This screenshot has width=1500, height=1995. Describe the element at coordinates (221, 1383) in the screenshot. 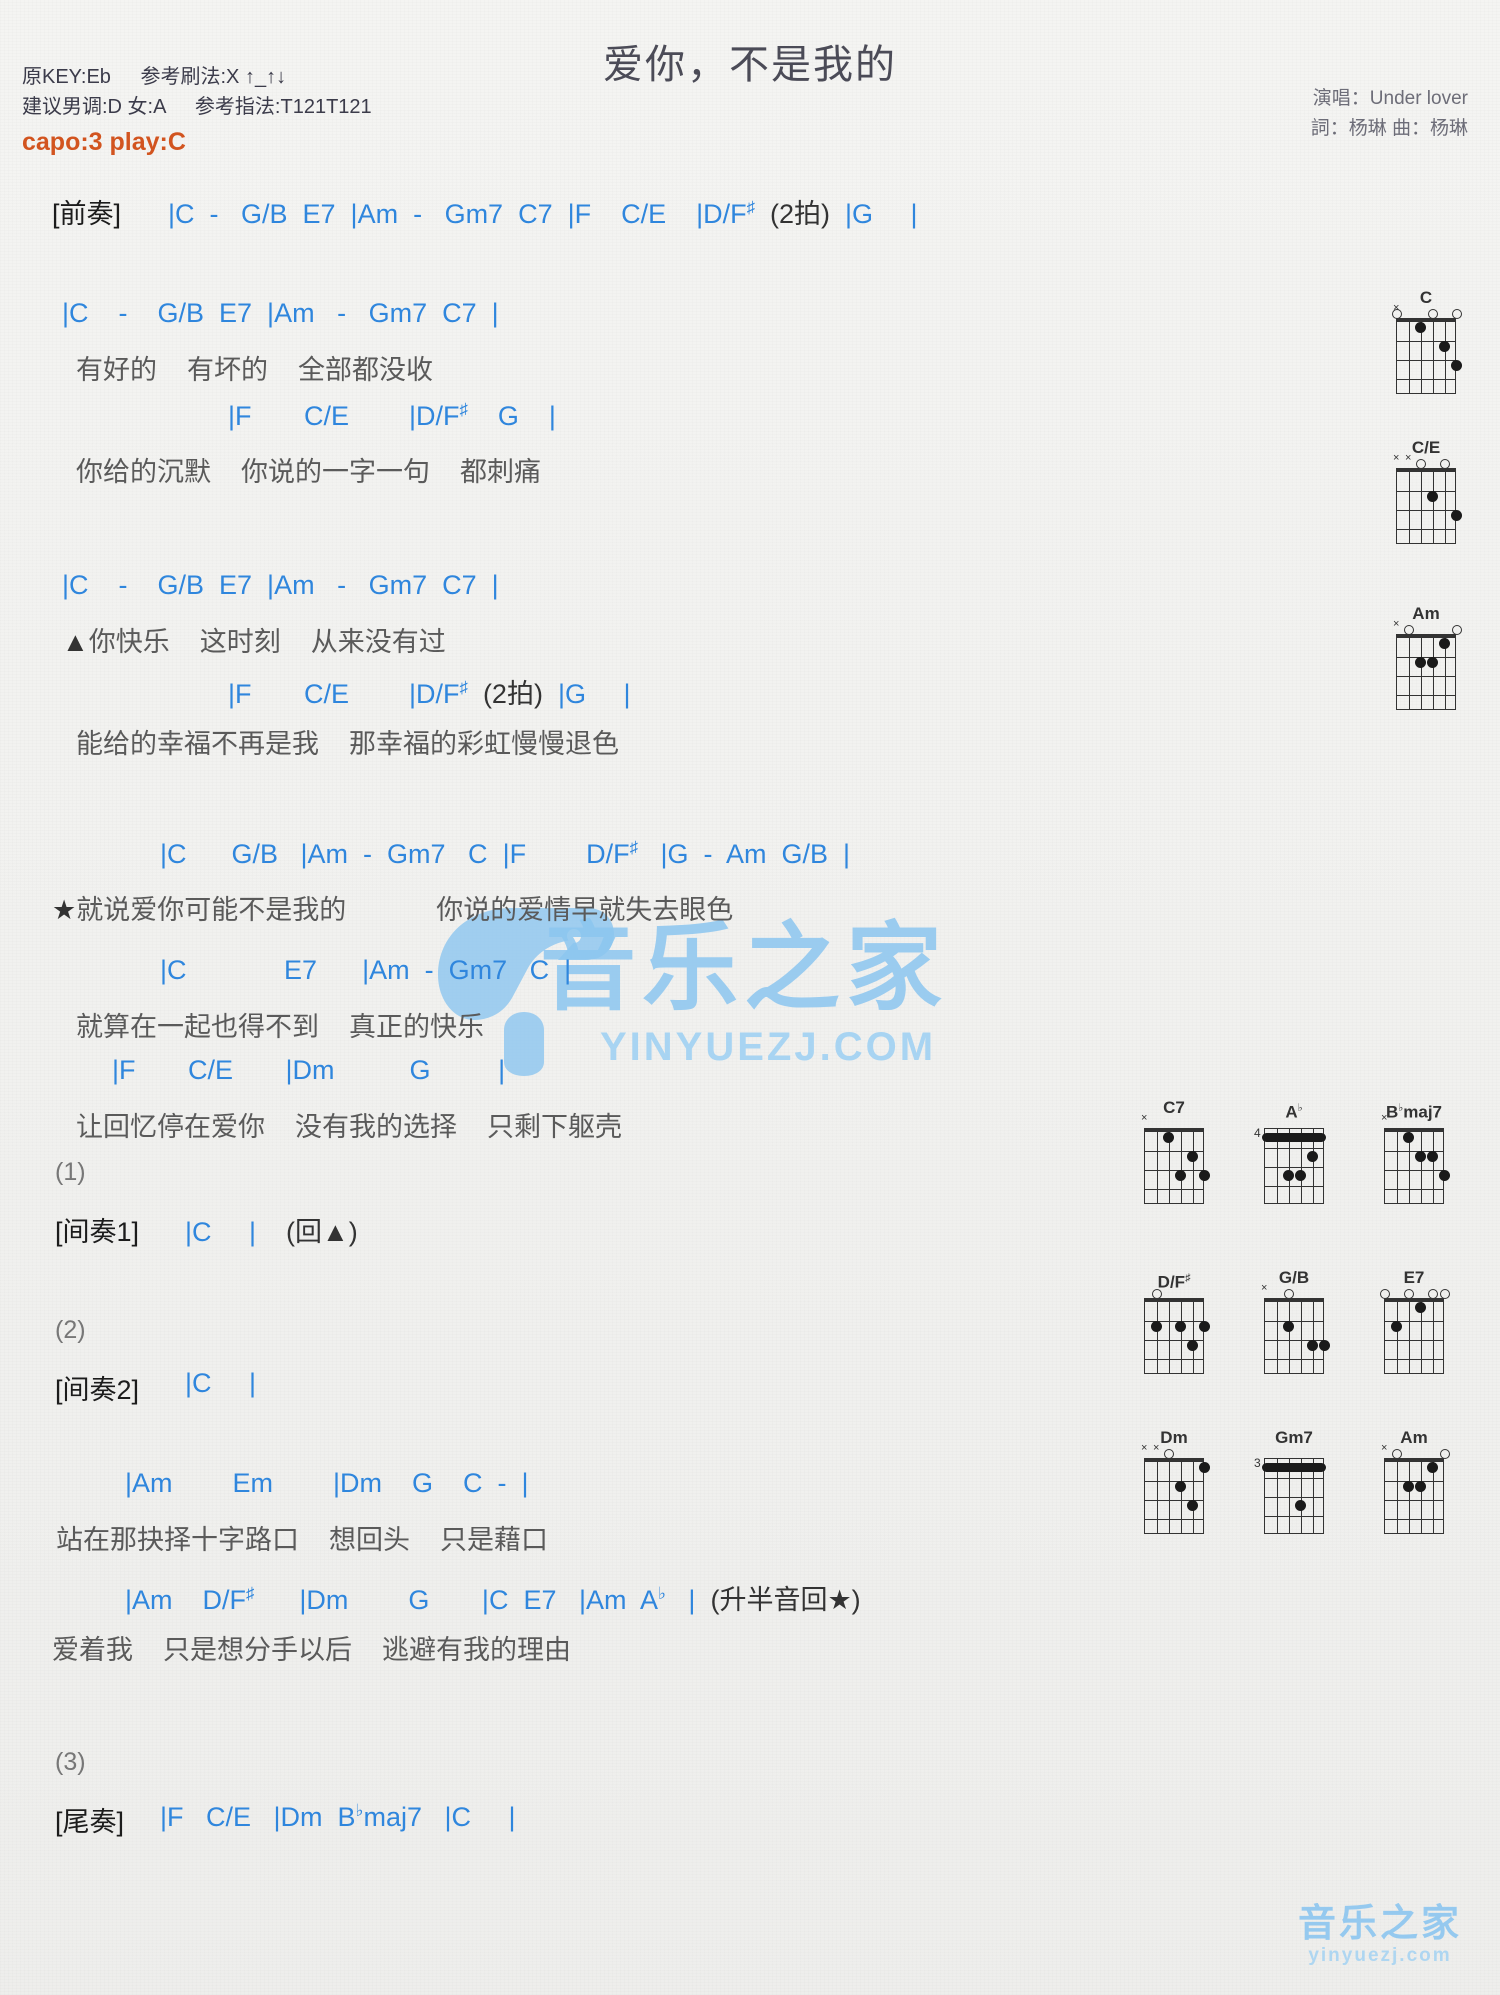

I see `chord-line-interlude2: |C |` at that location.